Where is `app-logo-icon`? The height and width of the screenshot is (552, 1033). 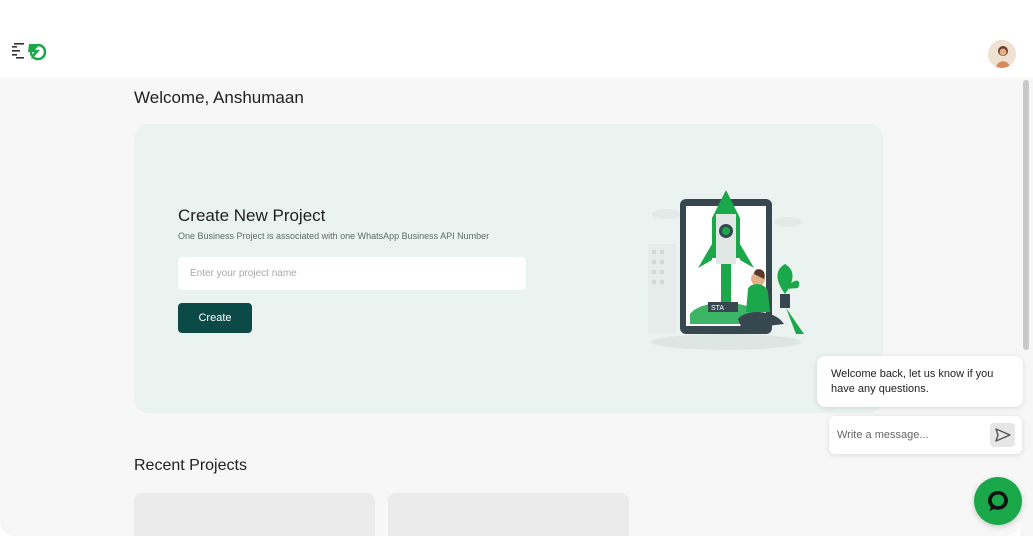 app-logo-icon is located at coordinates (30, 51).